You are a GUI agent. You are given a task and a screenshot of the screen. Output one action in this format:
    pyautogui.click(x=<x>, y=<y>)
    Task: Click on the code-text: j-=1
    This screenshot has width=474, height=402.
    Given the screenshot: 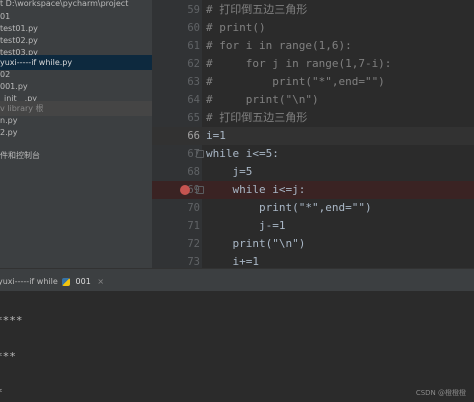 What is the action you would take?
    pyautogui.click(x=246, y=225)
    